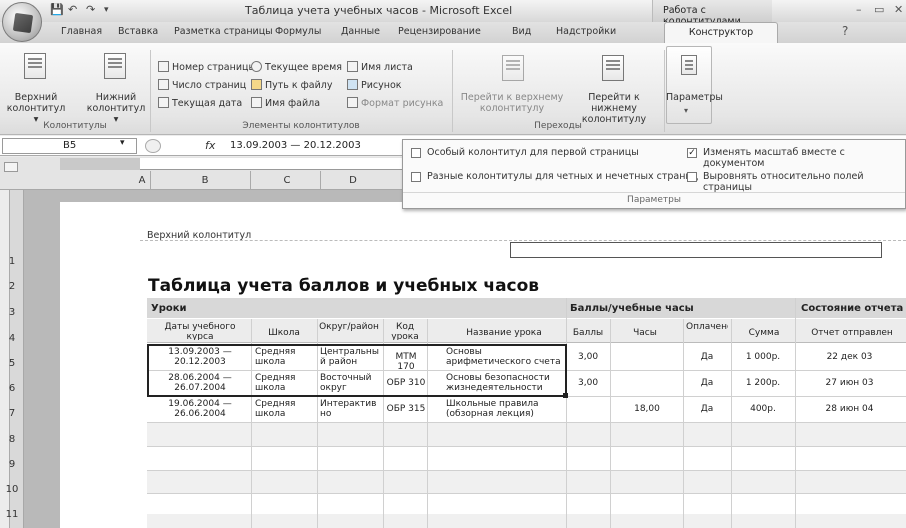 The width and height of the screenshot is (906, 528). I want to click on cell-sum: 400р., so click(763, 409).